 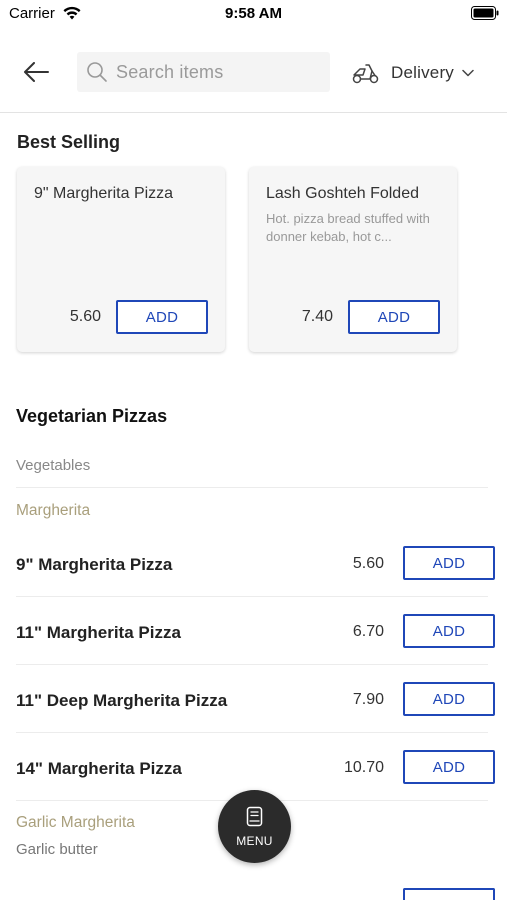 I want to click on card-price: 5.60, so click(x=85, y=316).